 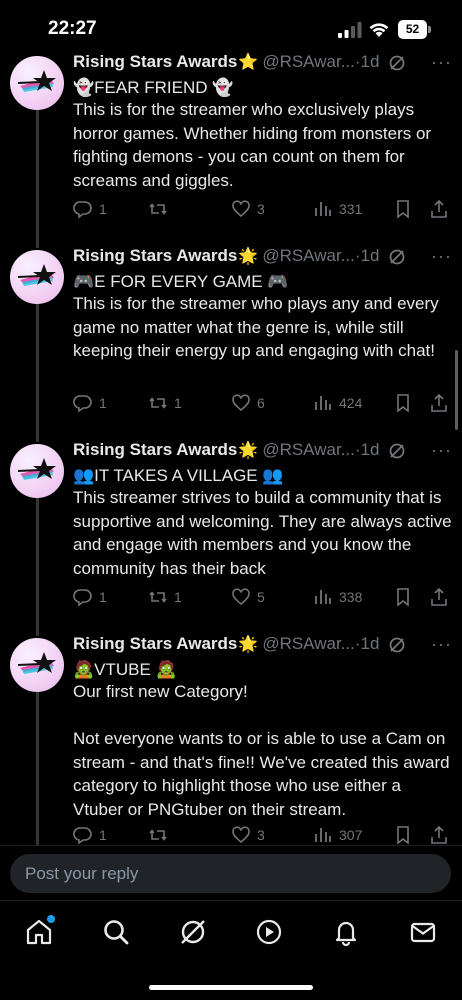 What do you see at coordinates (261, 403) in the screenshot?
I see `like-count: 6` at bounding box center [261, 403].